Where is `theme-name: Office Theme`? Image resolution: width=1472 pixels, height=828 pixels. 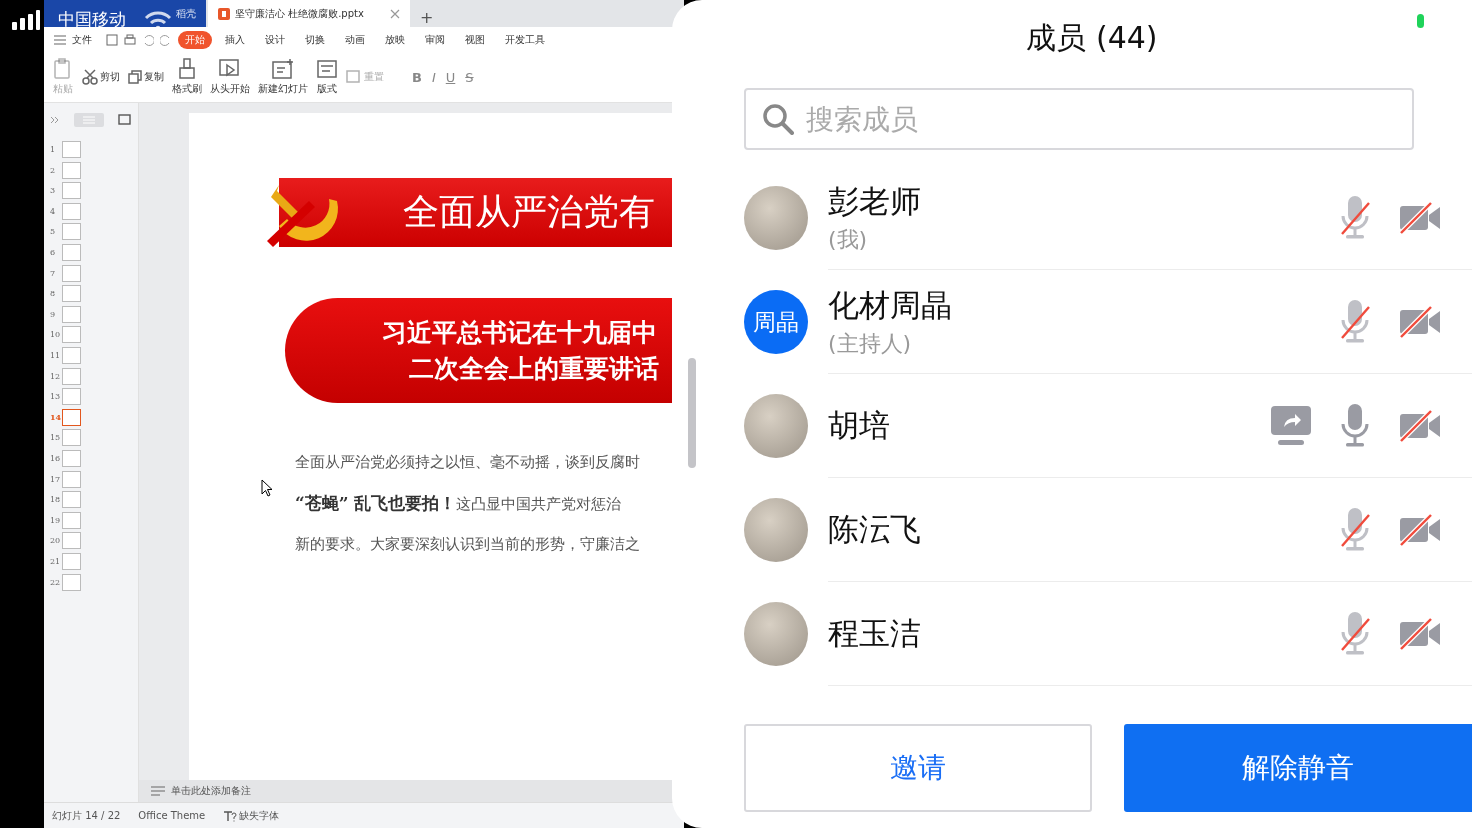
theme-name: Office Theme is located at coordinates (172, 815).